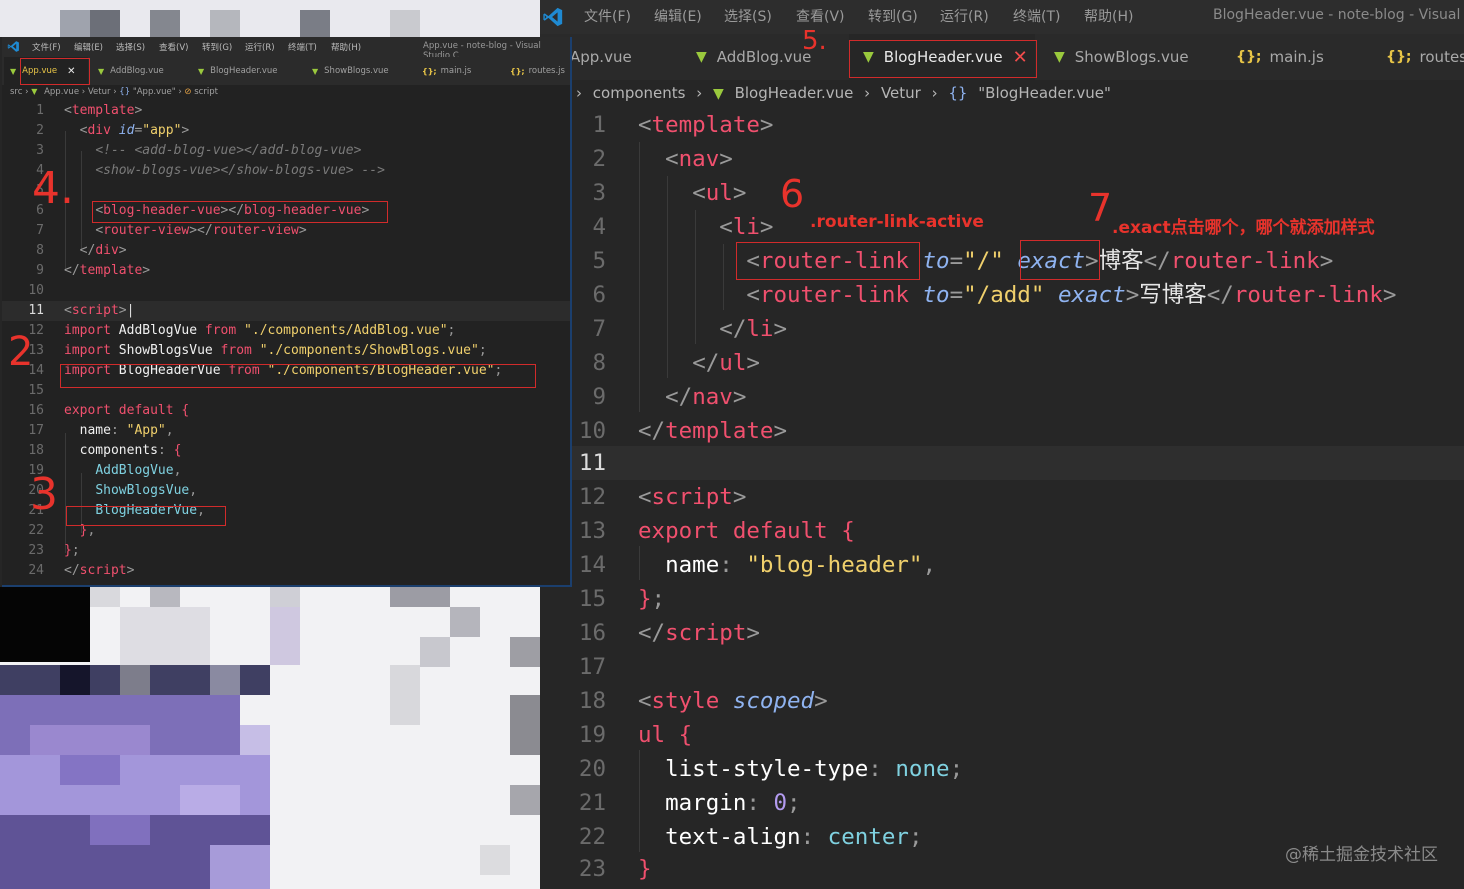 The image size is (1464, 889). I want to click on code-line: 7 </li>, so click(1002, 329).